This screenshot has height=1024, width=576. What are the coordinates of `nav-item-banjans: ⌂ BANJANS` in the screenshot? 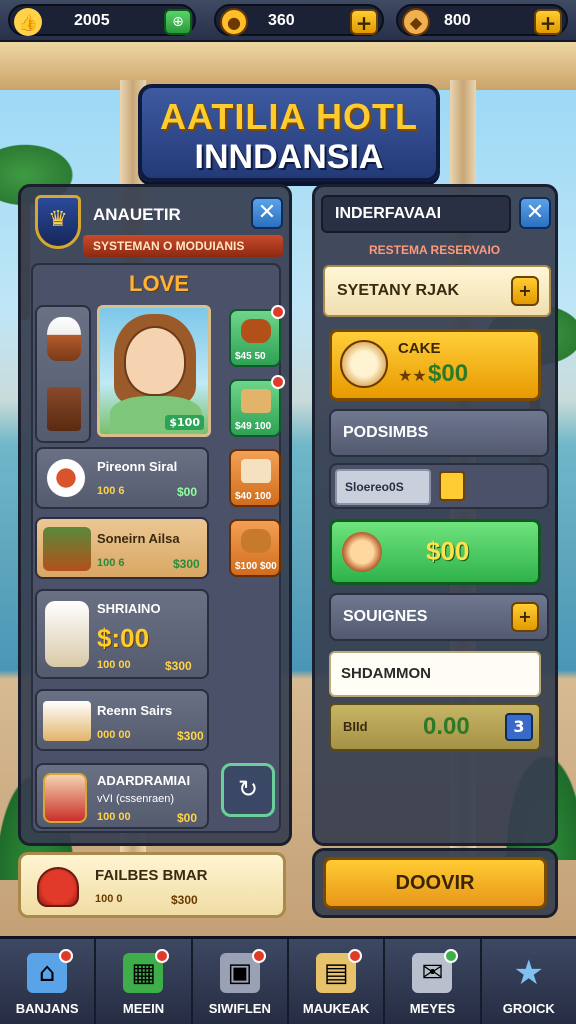 It's located at (48, 981).